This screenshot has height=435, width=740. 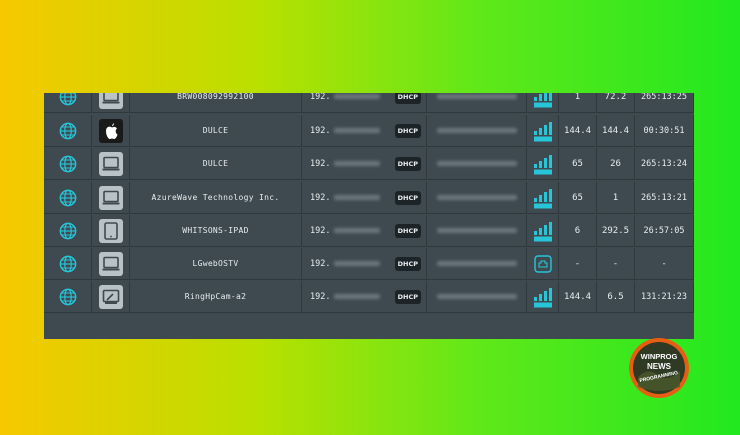 I want to click on apple-device-icon, so click(x=110, y=130).